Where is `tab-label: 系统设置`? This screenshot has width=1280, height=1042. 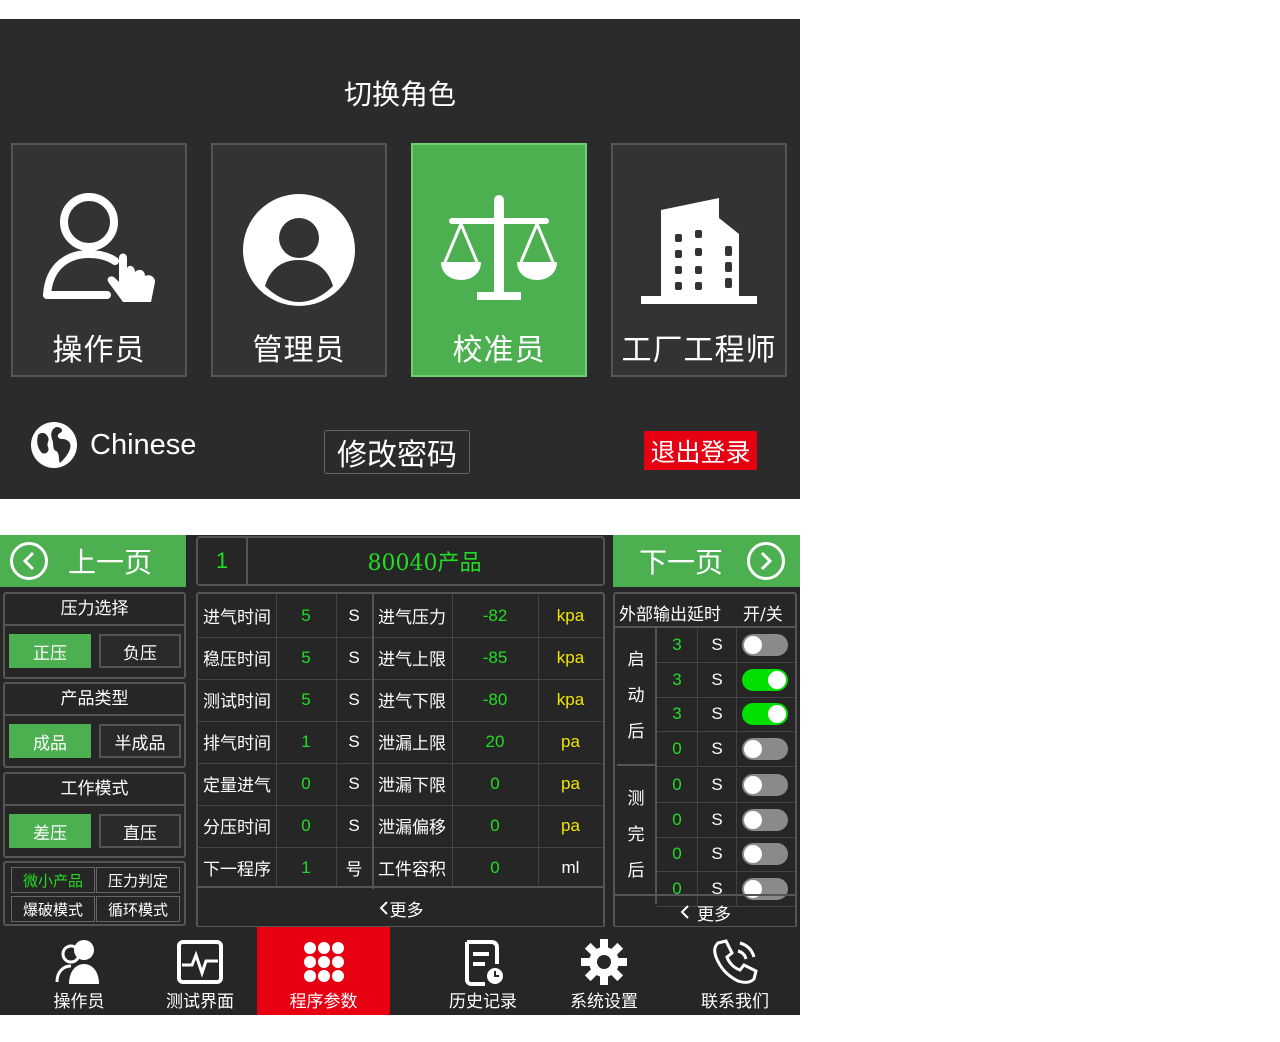
tab-label: 系统设置 is located at coordinates (604, 1002).